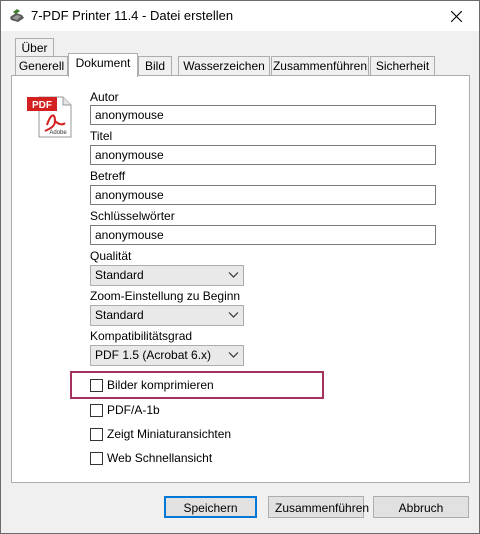  What do you see at coordinates (240, 16) in the screenshot?
I see `title-bar: 7-PDF Printer 11.4 - Datei erstellen` at bounding box center [240, 16].